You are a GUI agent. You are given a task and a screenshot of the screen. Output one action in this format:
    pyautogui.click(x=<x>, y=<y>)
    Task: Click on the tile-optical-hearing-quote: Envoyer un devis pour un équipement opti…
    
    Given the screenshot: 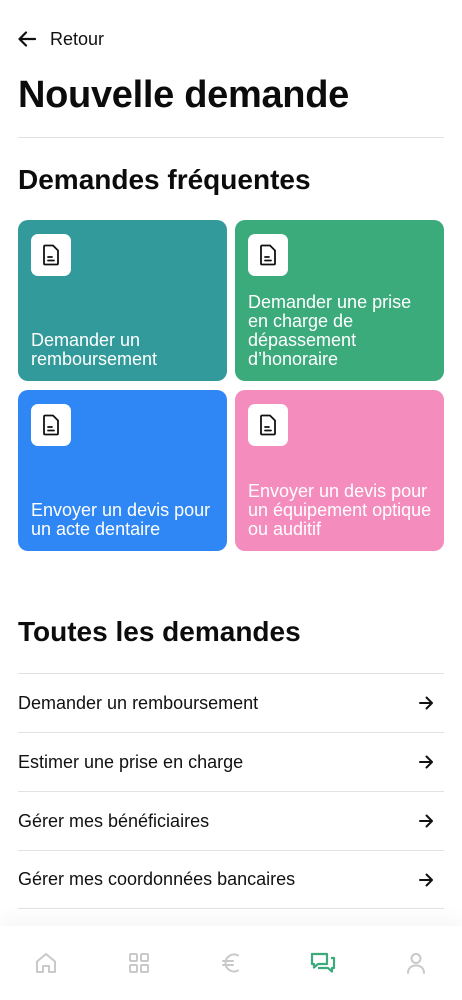 What is the action you would take?
    pyautogui.click(x=339, y=470)
    